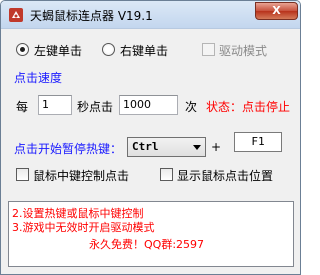 Image resolution: width=320 pixels, height=275 pixels. Describe the element at coordinates (91, 16) in the screenshot. I see `window-title: 天蝎鼠标连点器 V19.1` at that location.